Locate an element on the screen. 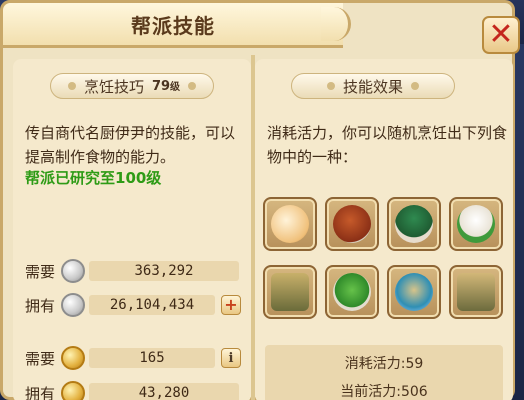  info-icon: i is located at coordinates (231, 358).